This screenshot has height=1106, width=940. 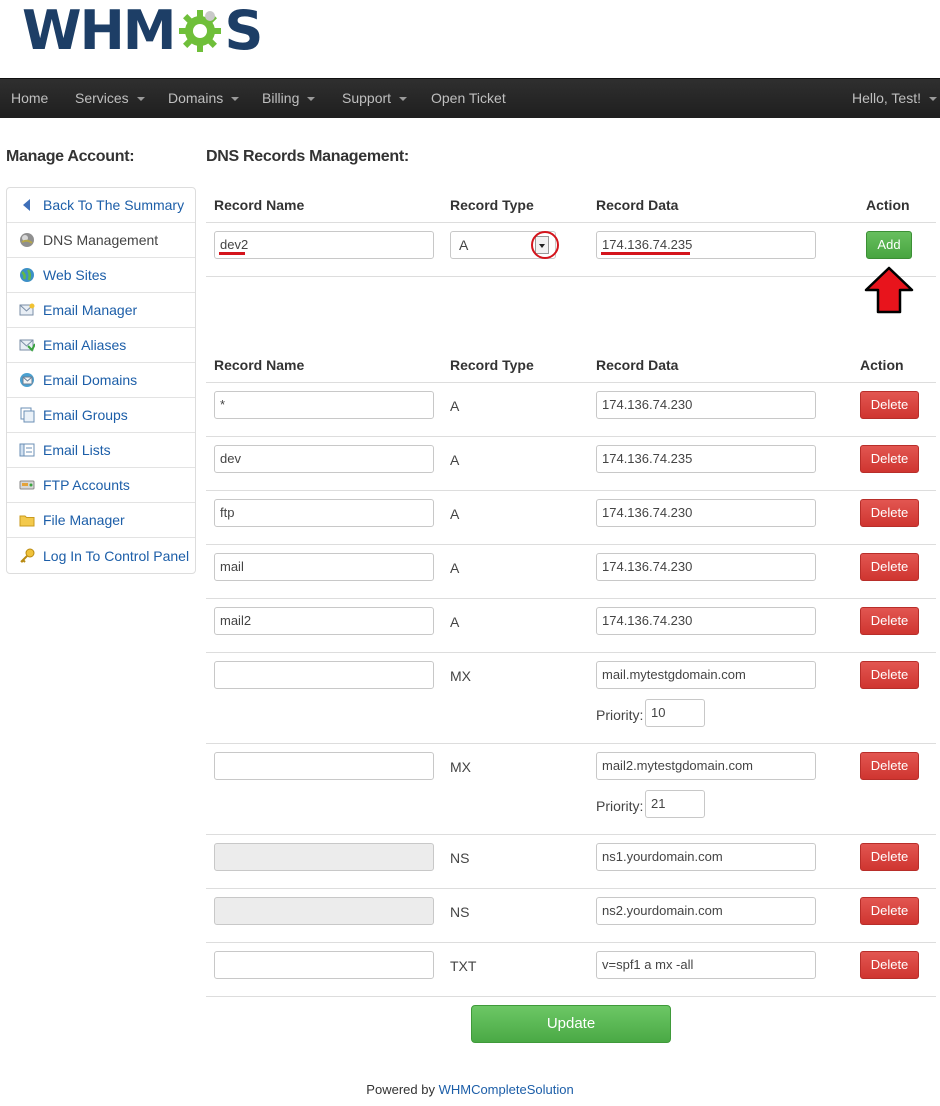 I want to click on footer-link: WHMCompleteSolution, so click(x=506, y=1089).